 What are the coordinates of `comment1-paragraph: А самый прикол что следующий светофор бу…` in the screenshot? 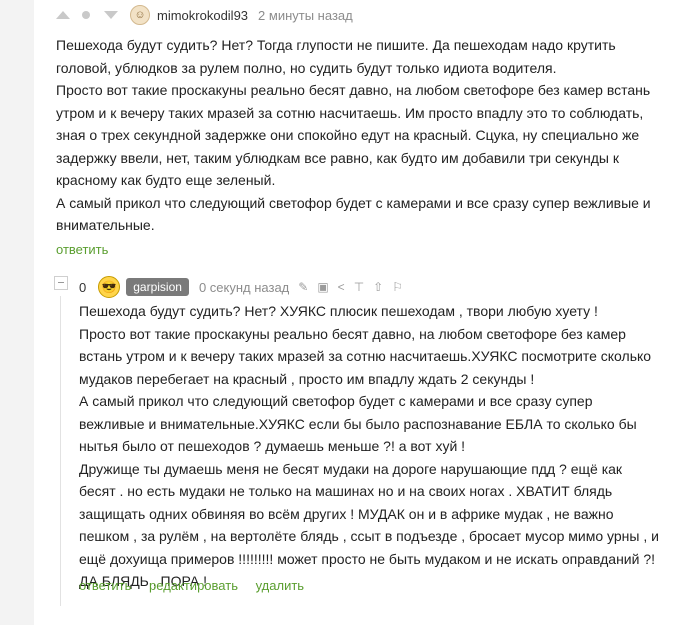 It's located at (353, 214).